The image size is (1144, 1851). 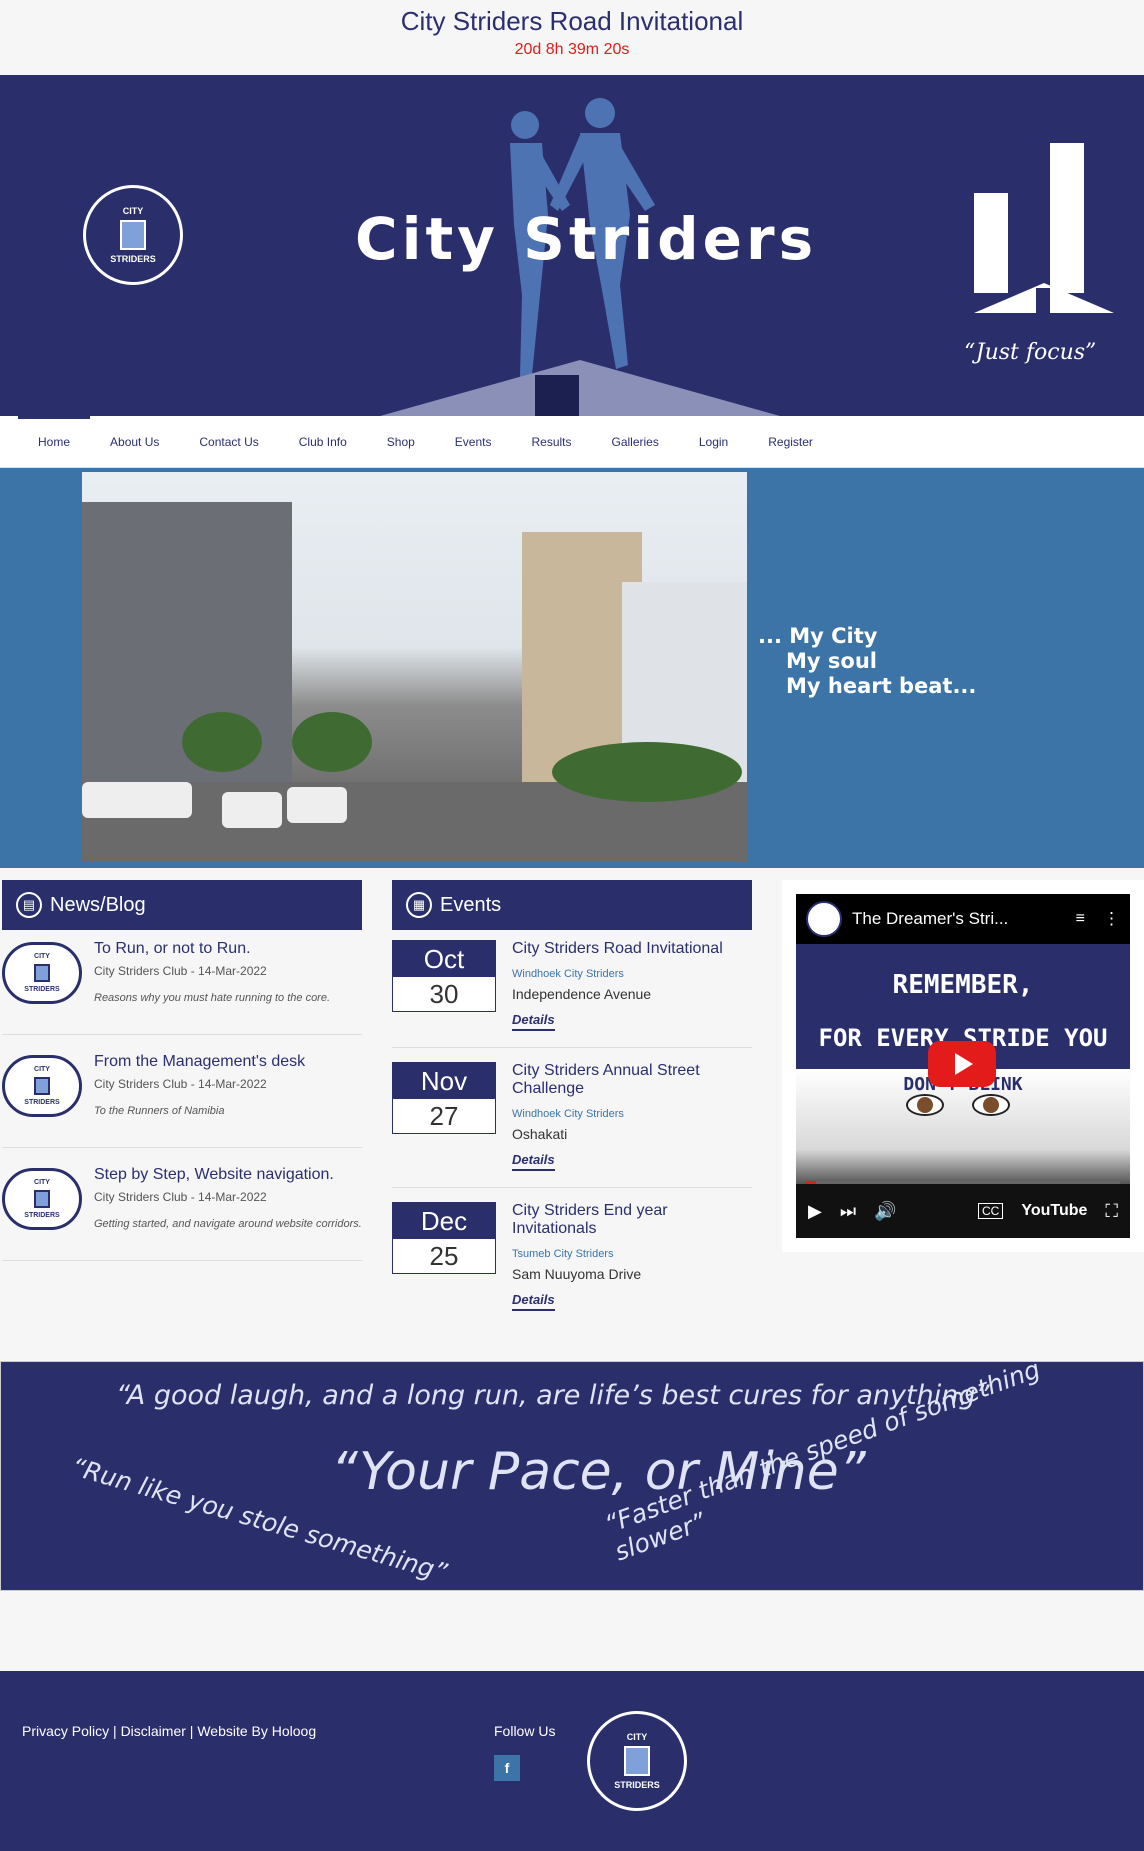 I want to click on news-header: ▤ News/Blog, so click(x=182, y=905).